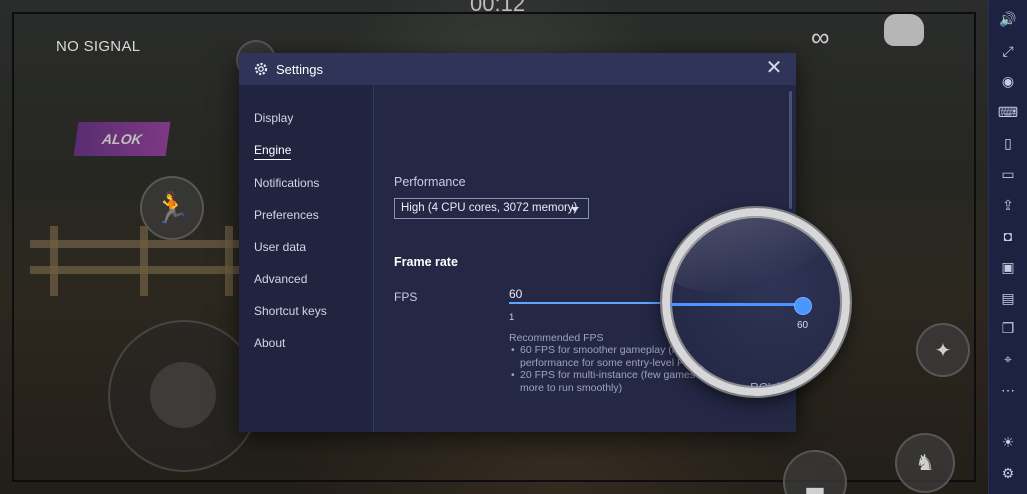  I want to click on prone-button: ▂, so click(815, 472).